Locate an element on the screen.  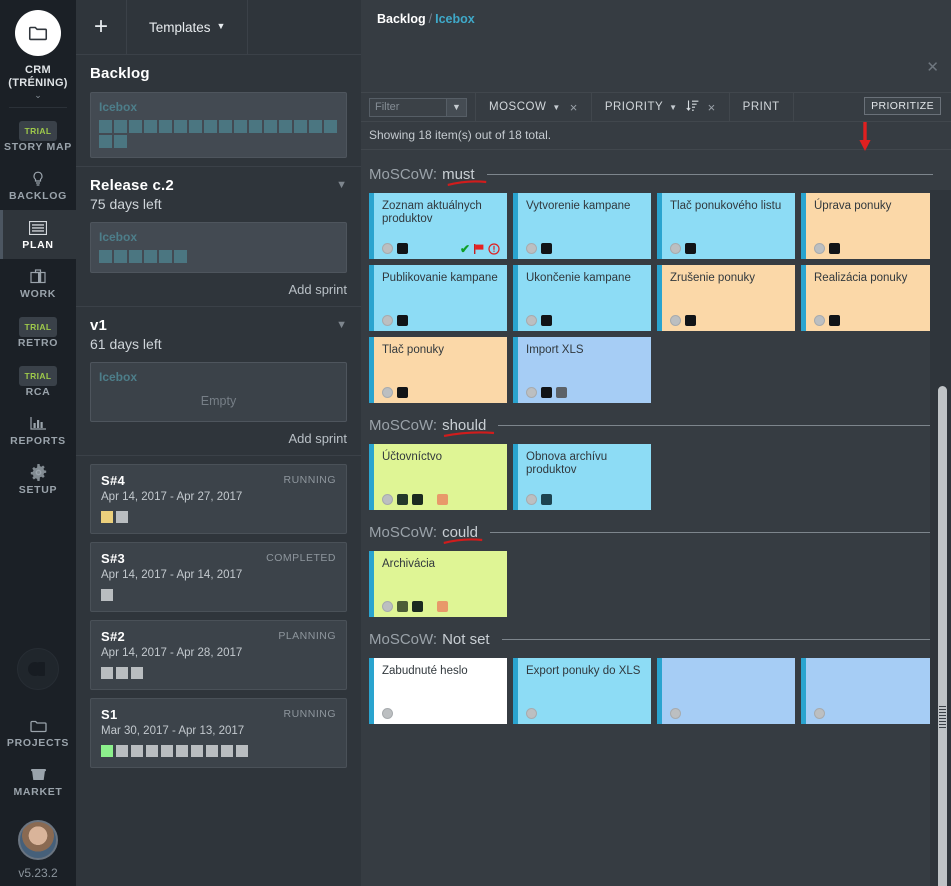
search-input: Filter ▼ is located at coordinates (418, 107).